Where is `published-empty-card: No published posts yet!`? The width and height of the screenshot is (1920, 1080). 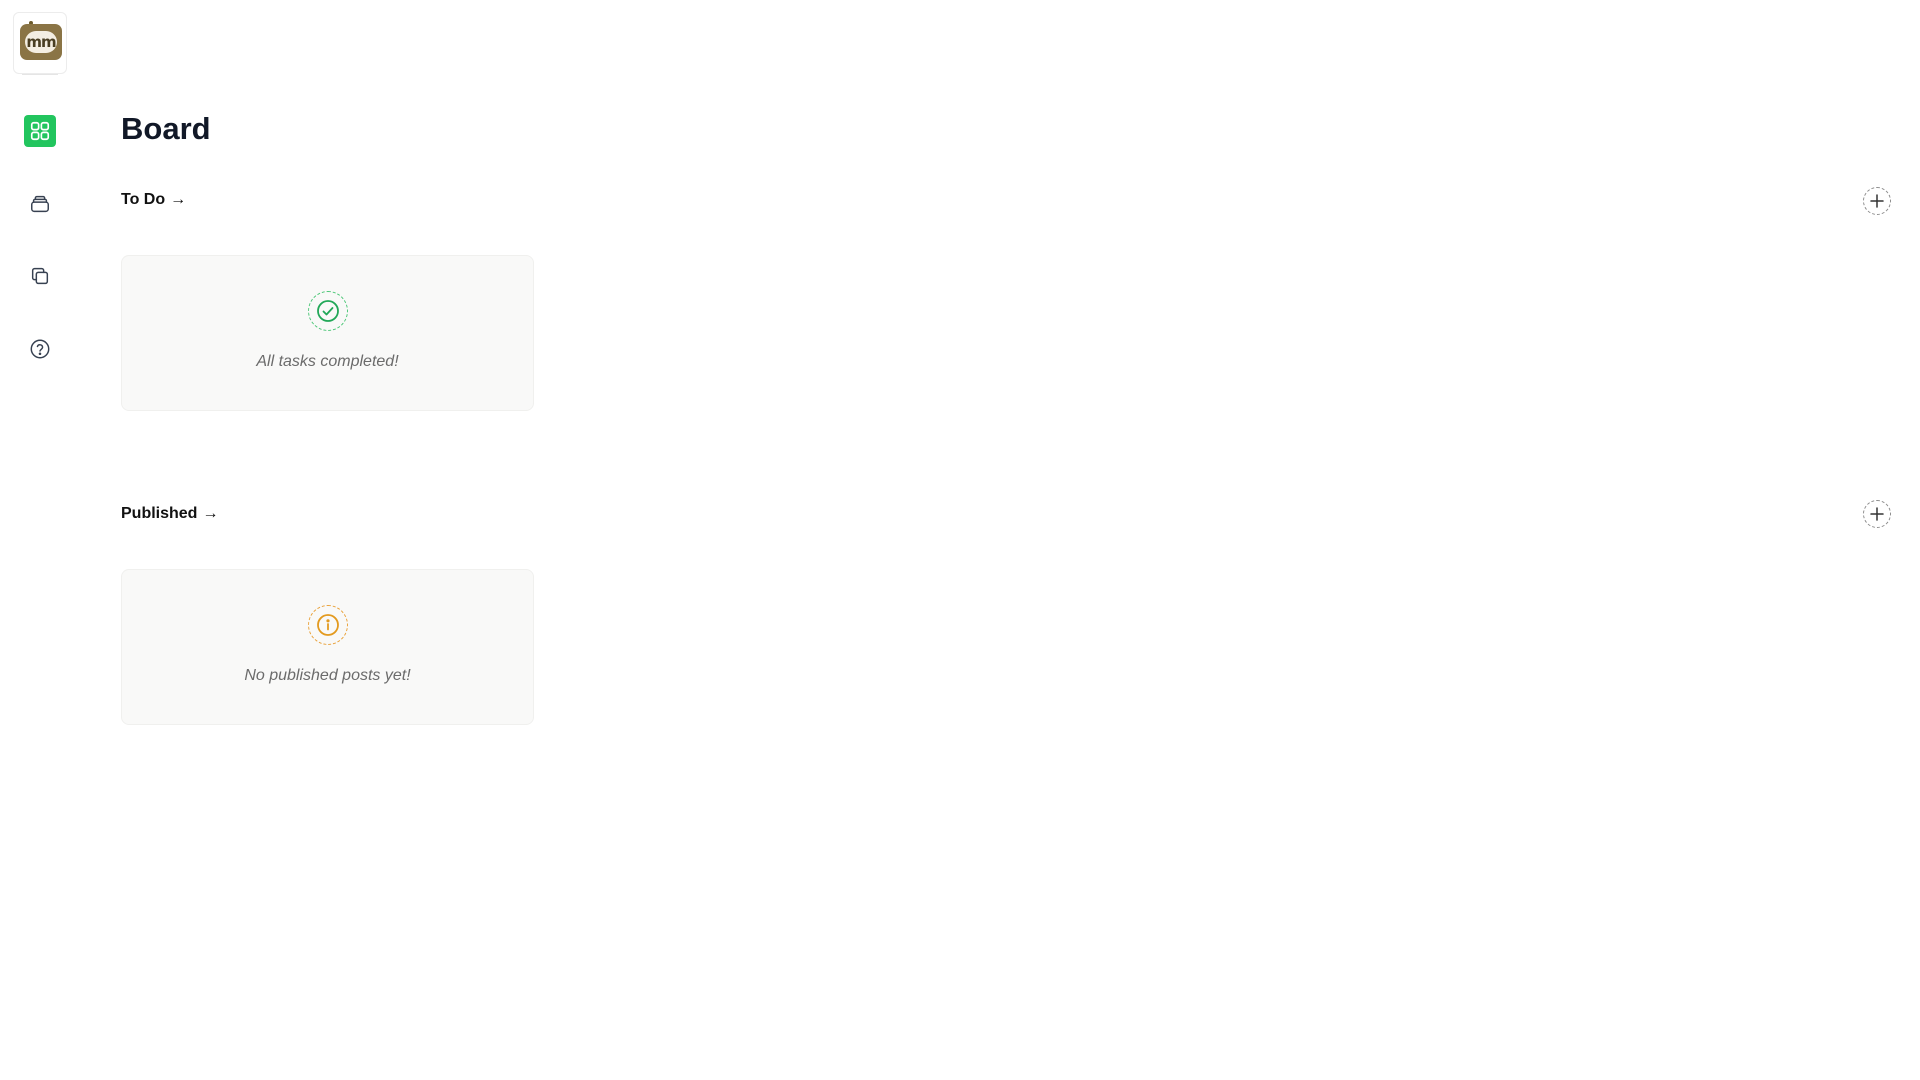 published-empty-card: No published posts yet! is located at coordinates (327, 647).